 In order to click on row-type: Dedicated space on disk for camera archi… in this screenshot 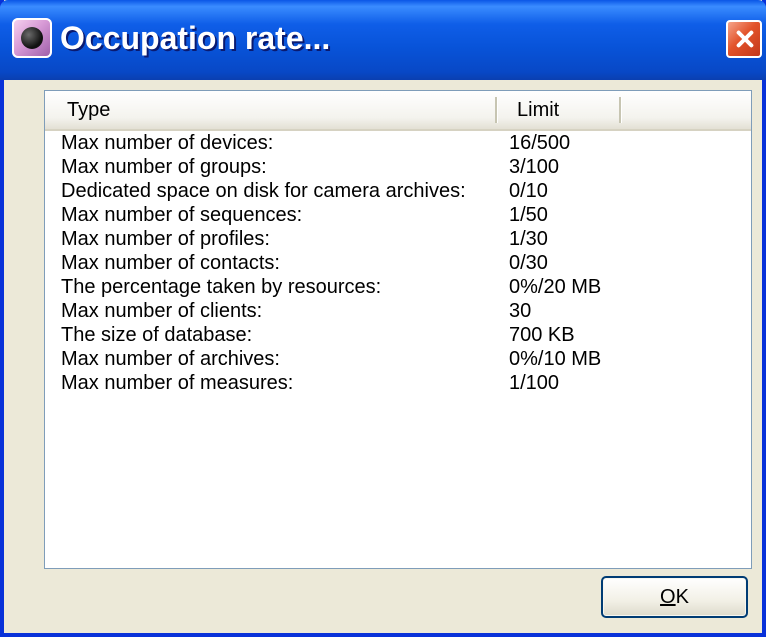, I will do `click(263, 191)`.